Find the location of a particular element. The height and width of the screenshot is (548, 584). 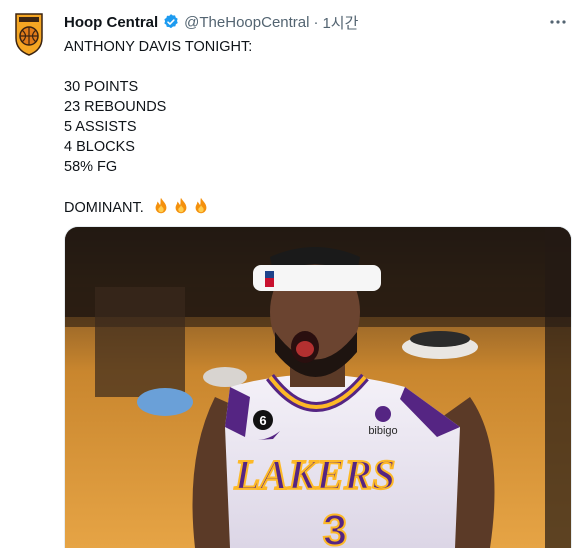

stat-line: 4 BLOCKS is located at coordinates (99, 147).